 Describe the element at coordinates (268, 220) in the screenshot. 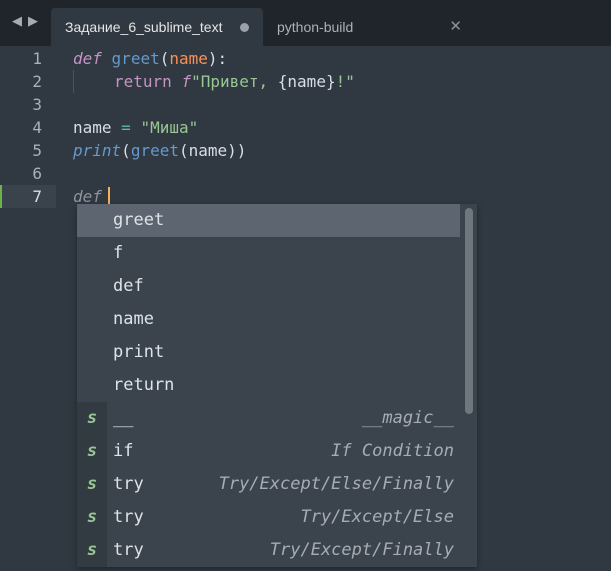

I see `autocomplete-item: greet` at that location.